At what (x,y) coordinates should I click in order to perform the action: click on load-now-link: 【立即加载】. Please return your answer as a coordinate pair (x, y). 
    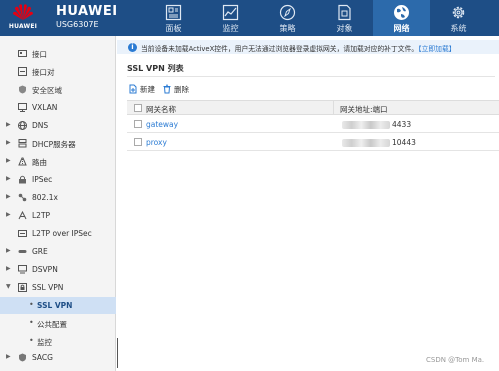
    Looking at the image, I should click on (436, 49).